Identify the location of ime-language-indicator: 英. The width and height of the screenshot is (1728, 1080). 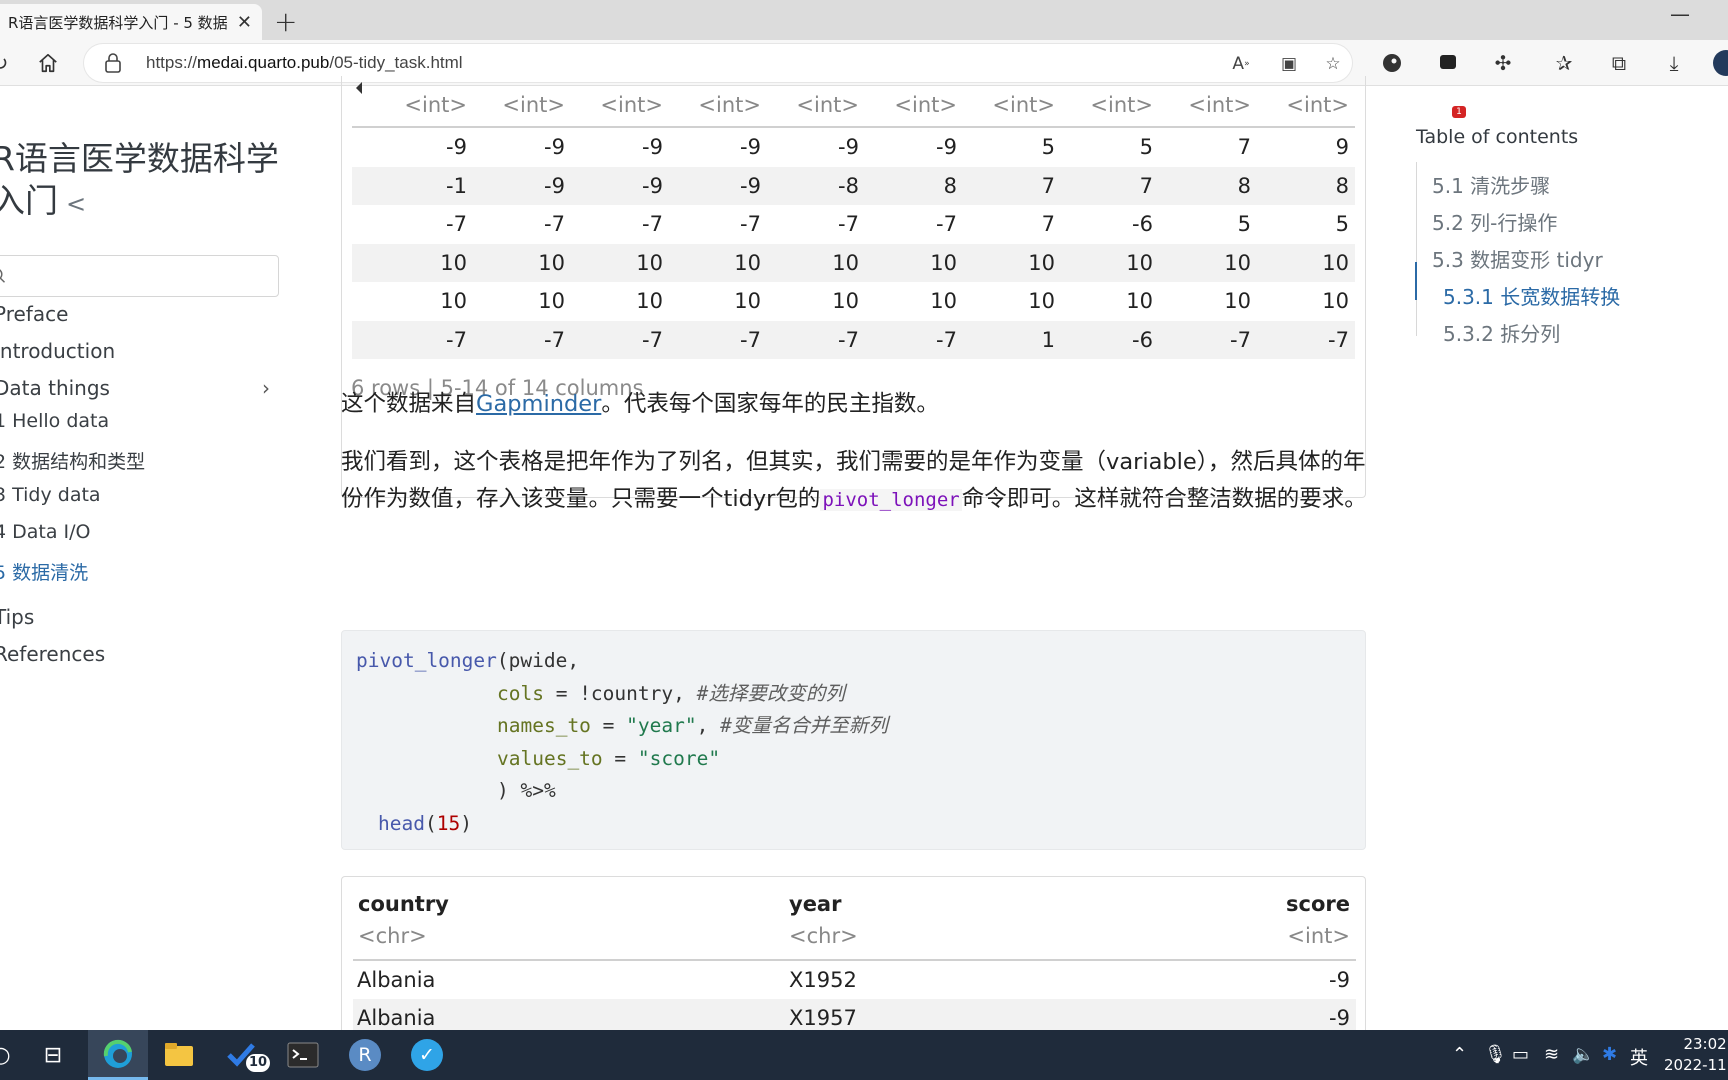
(1639, 1057).